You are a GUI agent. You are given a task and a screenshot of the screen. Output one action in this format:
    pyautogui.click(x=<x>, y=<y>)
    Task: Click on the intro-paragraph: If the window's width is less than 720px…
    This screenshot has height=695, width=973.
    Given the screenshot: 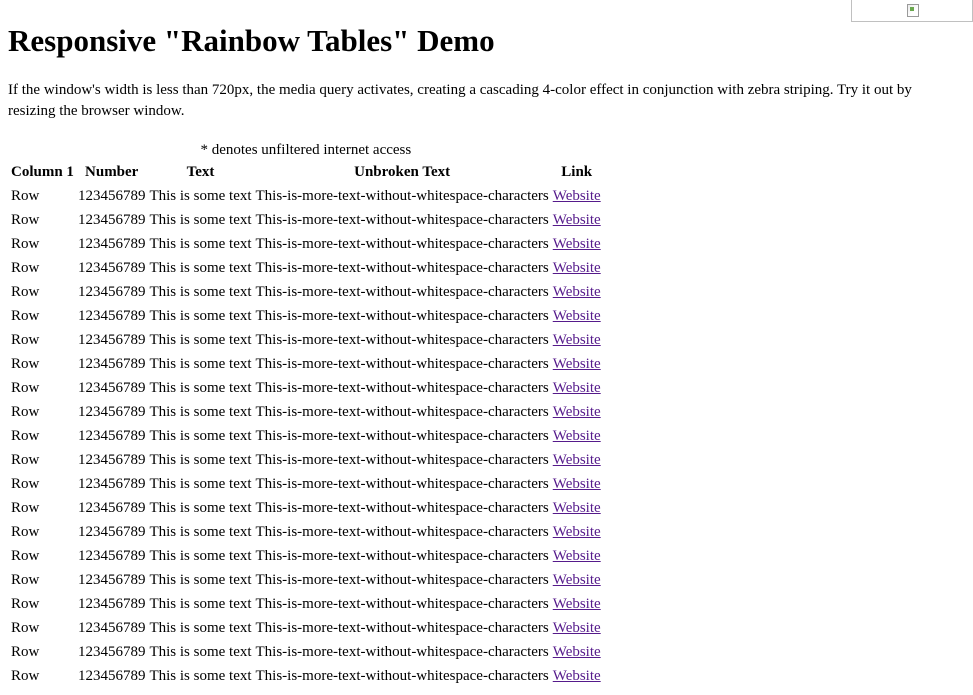 What is the action you would take?
    pyautogui.click(x=460, y=100)
    